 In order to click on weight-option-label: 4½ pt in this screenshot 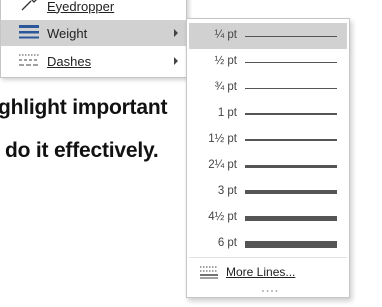, I will do `click(222, 217)`.